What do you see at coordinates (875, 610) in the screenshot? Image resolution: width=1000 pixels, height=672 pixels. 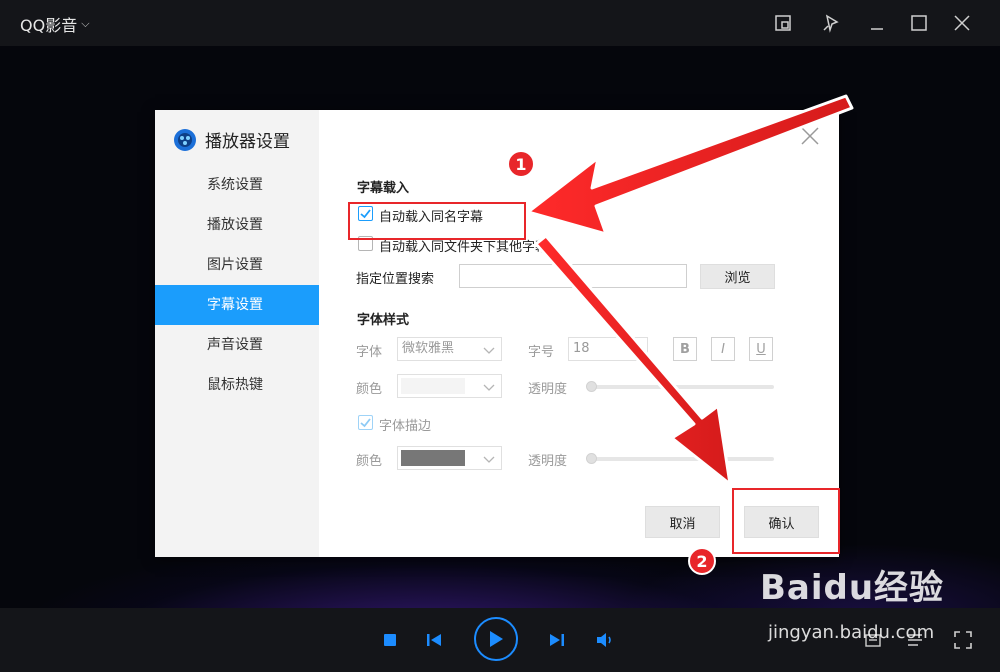 I see `baidu-watermark: Baidu经验 jingyan.baidu.com` at bounding box center [875, 610].